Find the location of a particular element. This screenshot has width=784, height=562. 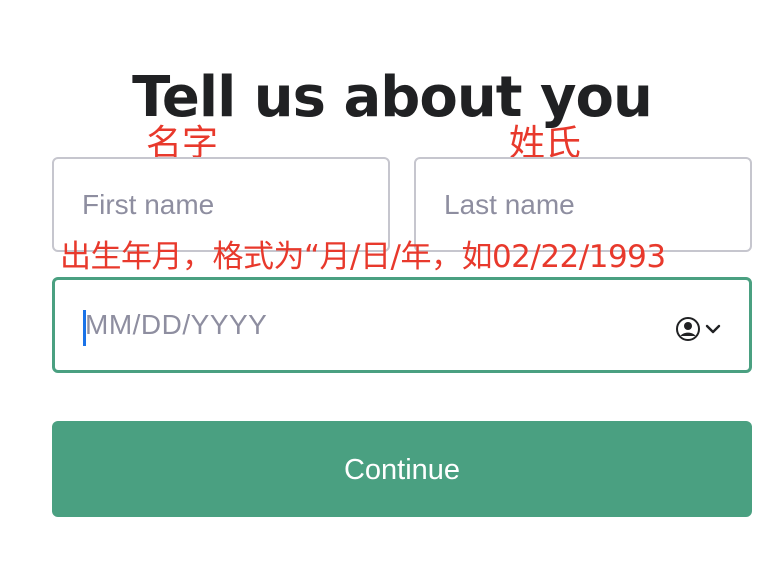

first-name-input is located at coordinates (221, 204).